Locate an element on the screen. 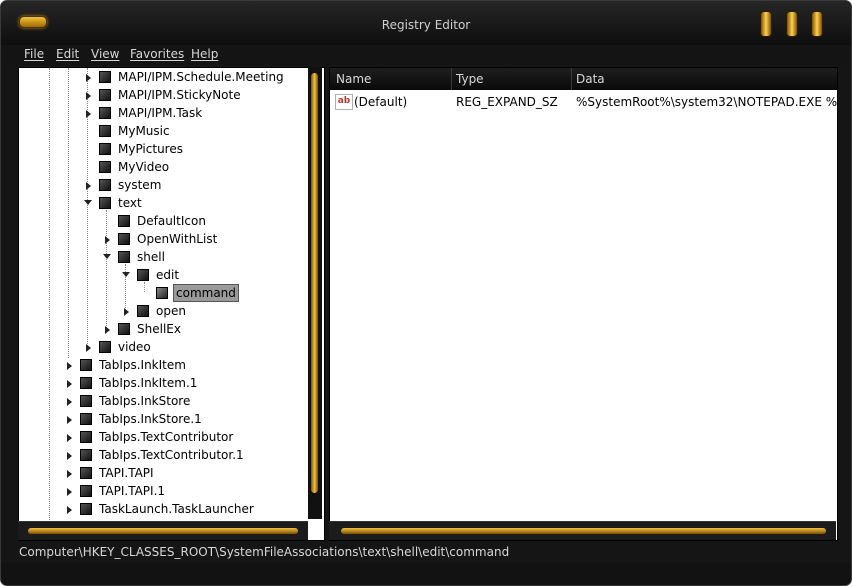 Image resolution: width=852 pixels, height=586 pixels. tree-node-label: TabIps.InkItem.1 is located at coordinates (148, 383).